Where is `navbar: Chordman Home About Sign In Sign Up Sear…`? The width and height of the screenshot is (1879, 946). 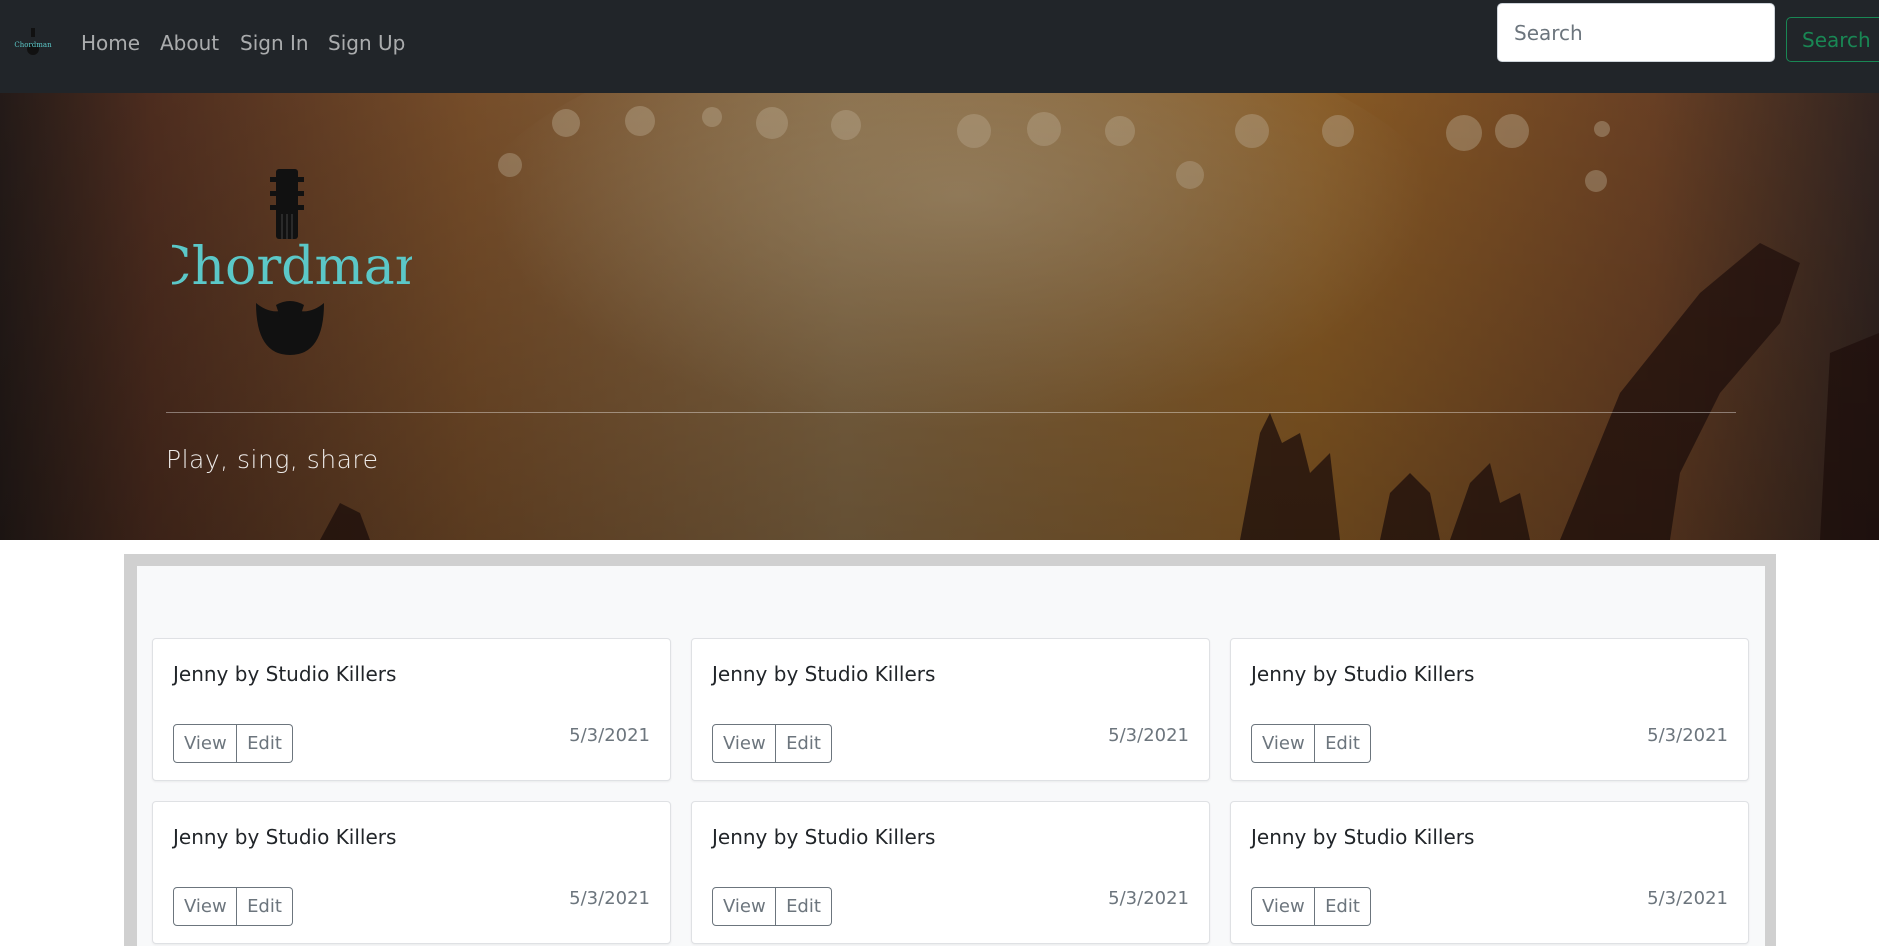
navbar: Chordman Home About Sign In Sign Up Sear… is located at coordinates (939, 46).